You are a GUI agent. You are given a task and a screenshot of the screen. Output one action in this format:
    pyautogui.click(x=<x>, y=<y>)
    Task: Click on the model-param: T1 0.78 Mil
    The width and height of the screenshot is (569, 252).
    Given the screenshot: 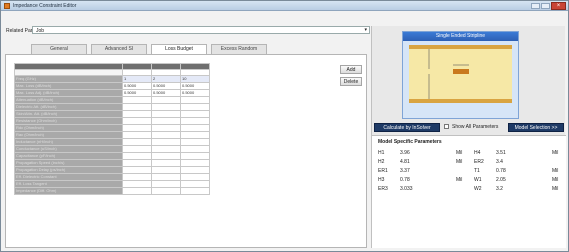 What is the action you would take?
    pyautogui.click(x=521, y=171)
    